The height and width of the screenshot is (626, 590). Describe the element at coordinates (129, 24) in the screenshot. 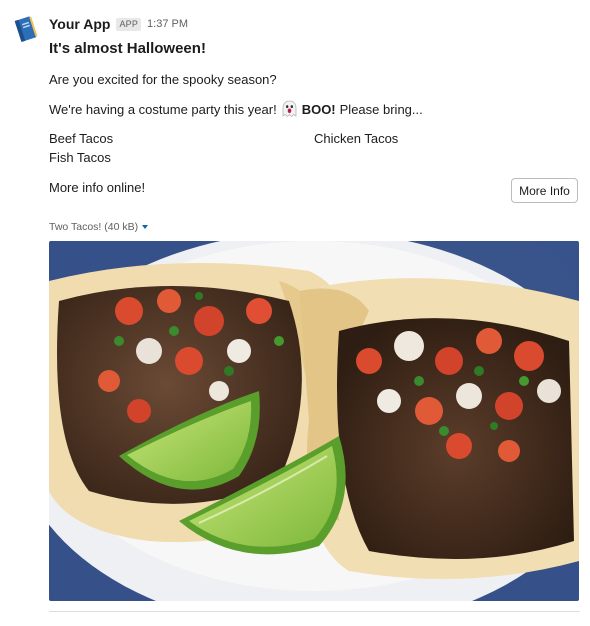

I see `app-badge: APP` at that location.